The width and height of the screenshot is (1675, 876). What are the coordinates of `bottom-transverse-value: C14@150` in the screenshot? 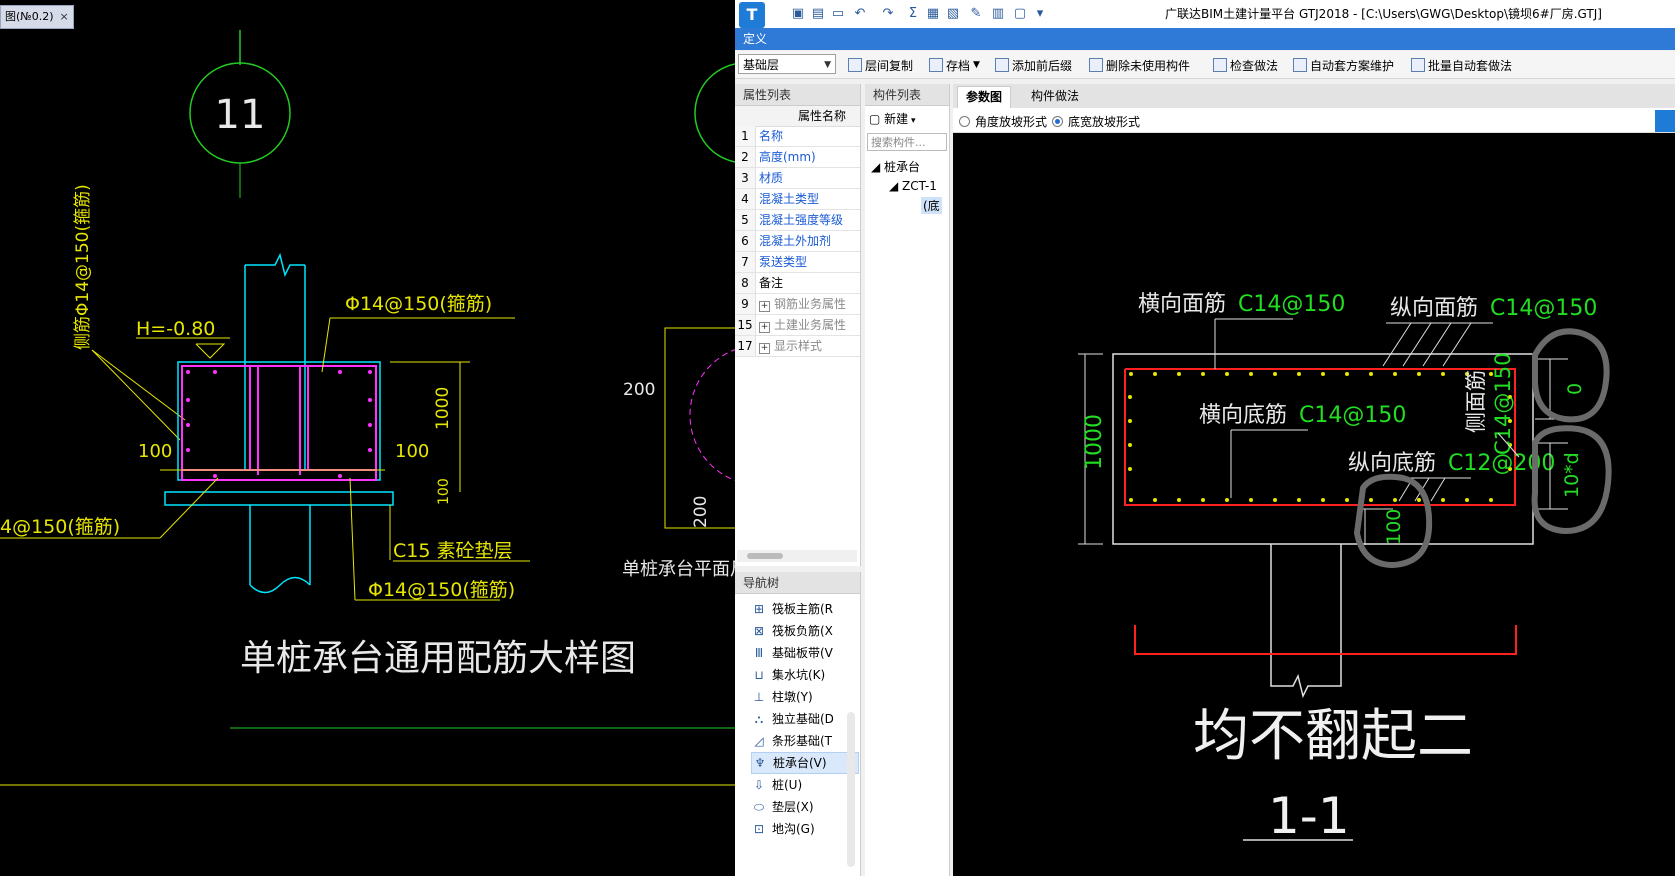 It's located at (1352, 415).